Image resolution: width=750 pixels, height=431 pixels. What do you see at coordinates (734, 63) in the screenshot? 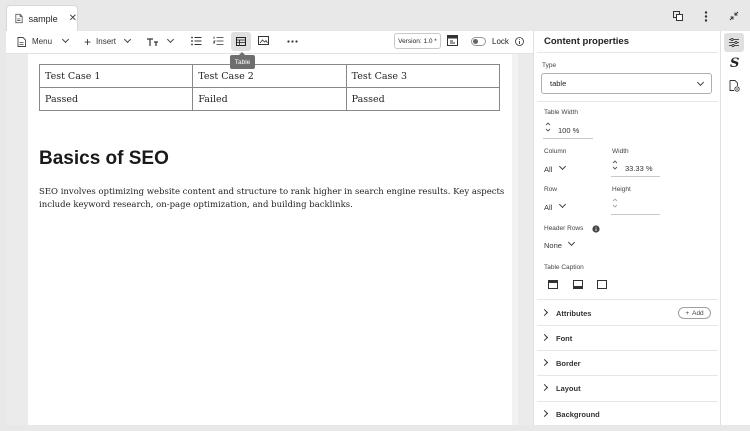
I see `styles-icon: S` at bounding box center [734, 63].